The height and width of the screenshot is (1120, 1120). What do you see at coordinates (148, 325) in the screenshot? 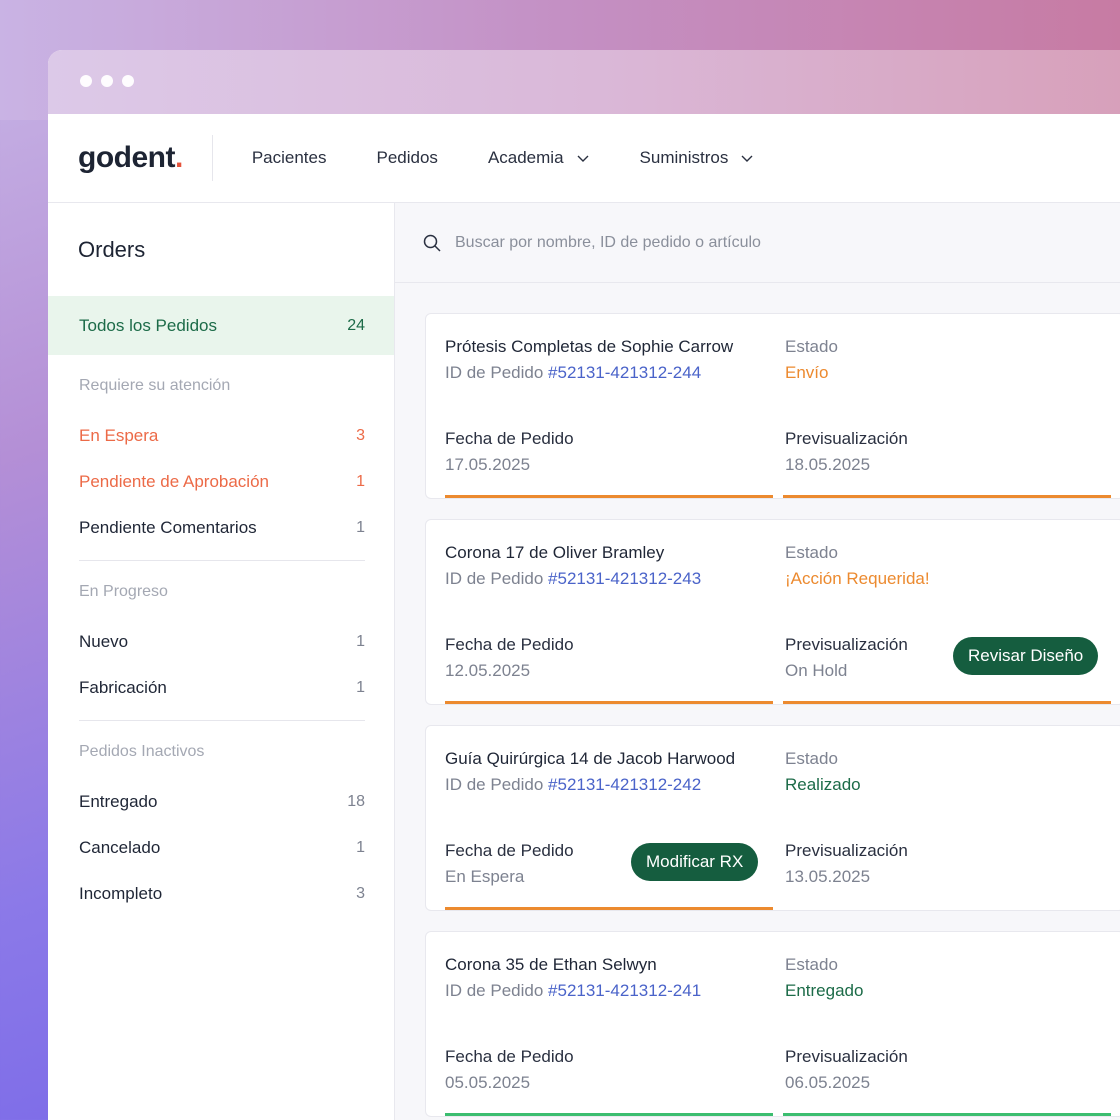
I see `sidebar-item-label: Todos los Pedidos` at bounding box center [148, 325].